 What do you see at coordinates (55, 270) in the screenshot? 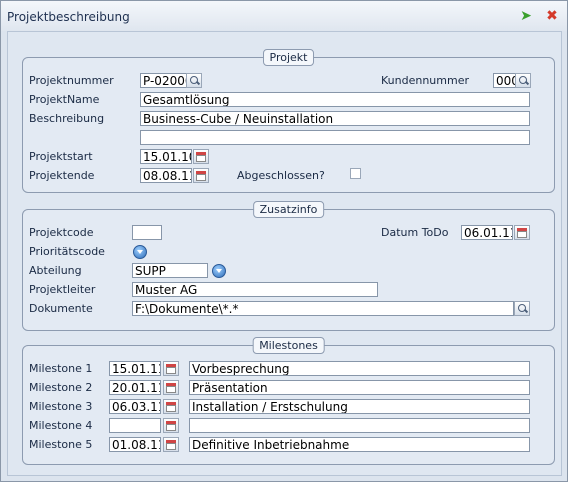
I see `abteilung-label: Abteilung` at bounding box center [55, 270].